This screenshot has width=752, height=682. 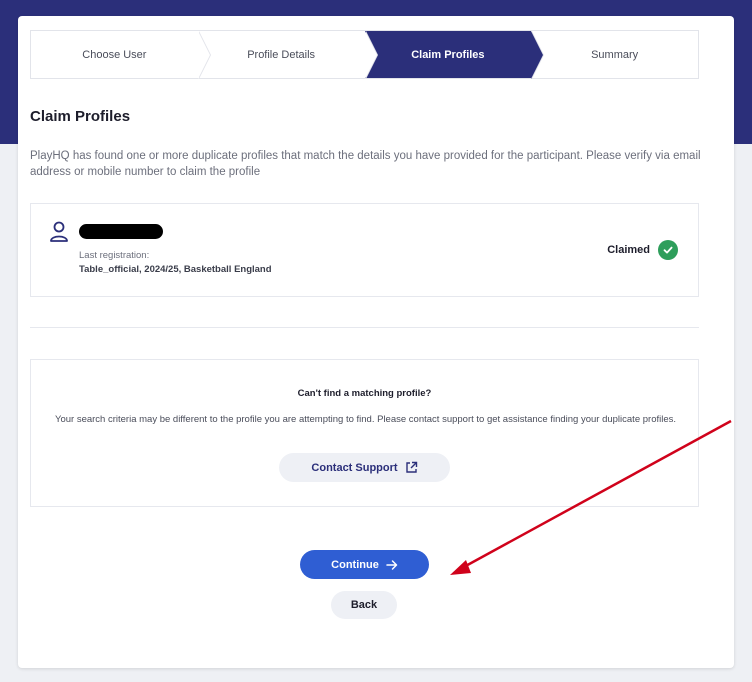 What do you see at coordinates (80, 116) in the screenshot?
I see `page-title: Claim Profiles` at bounding box center [80, 116].